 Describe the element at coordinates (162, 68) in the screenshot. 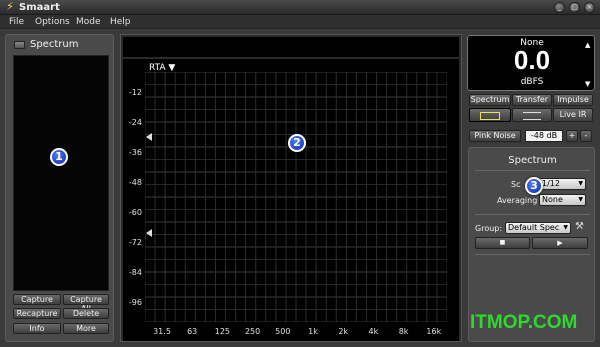

I see `rta-dropdown: RTA ▼` at that location.